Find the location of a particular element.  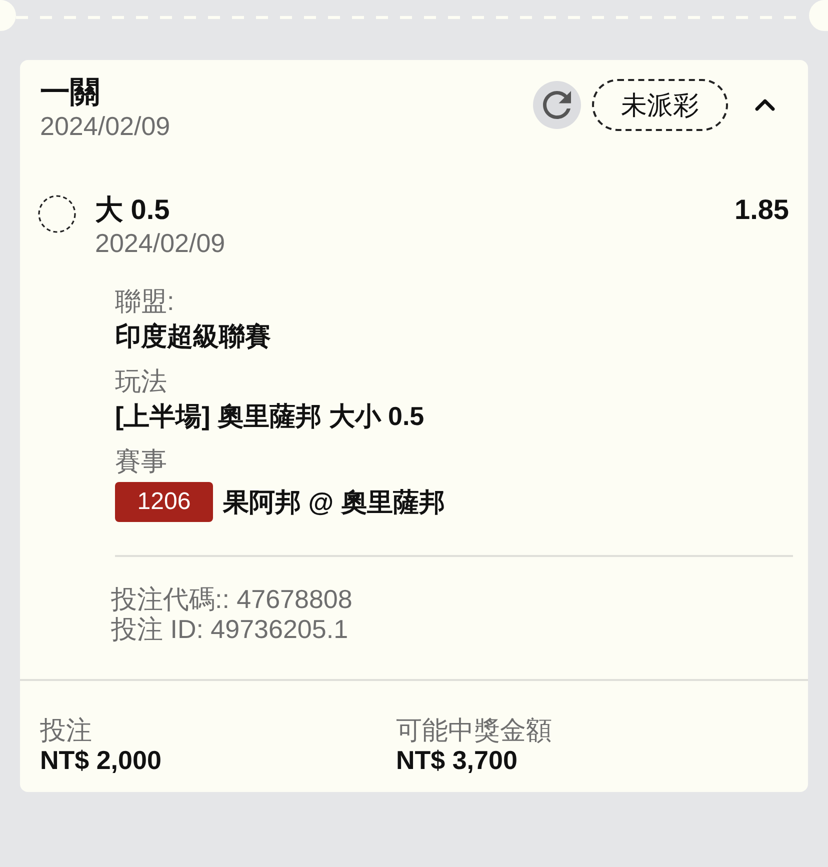

detail-label: 玩法 is located at coordinates (141, 381).